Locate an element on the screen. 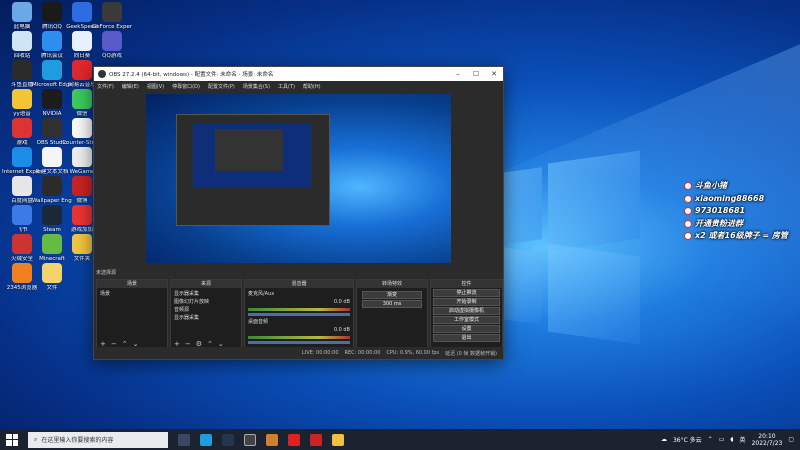 This screenshot has width=800, height=450. maximize-icon: ☐ is located at coordinates (476, 74).